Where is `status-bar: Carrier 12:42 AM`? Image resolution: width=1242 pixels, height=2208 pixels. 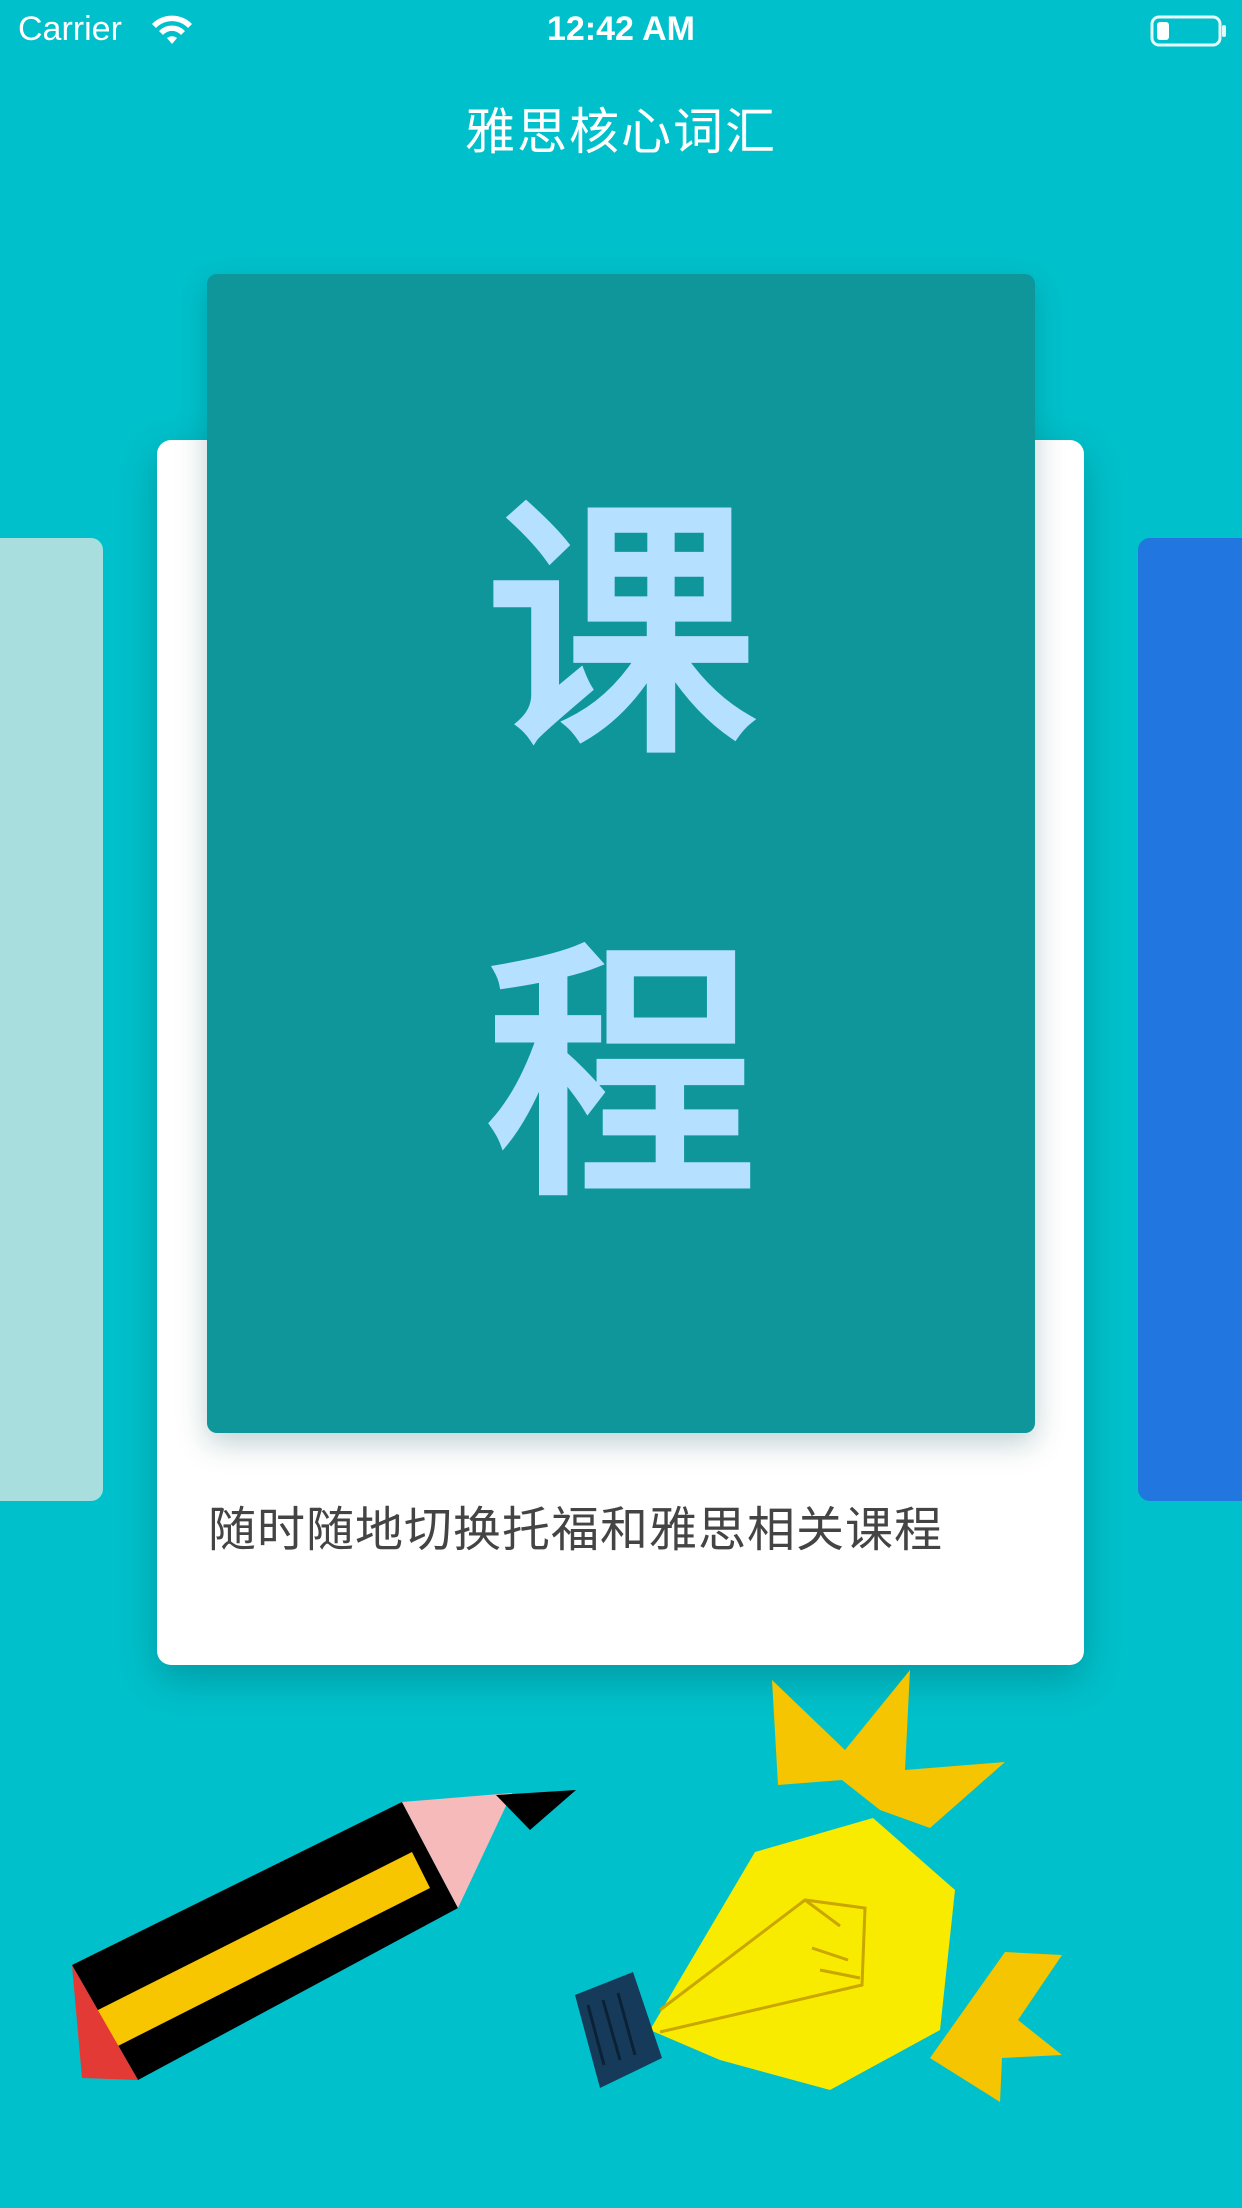
status-bar: Carrier 12:42 AM is located at coordinates (621, 31).